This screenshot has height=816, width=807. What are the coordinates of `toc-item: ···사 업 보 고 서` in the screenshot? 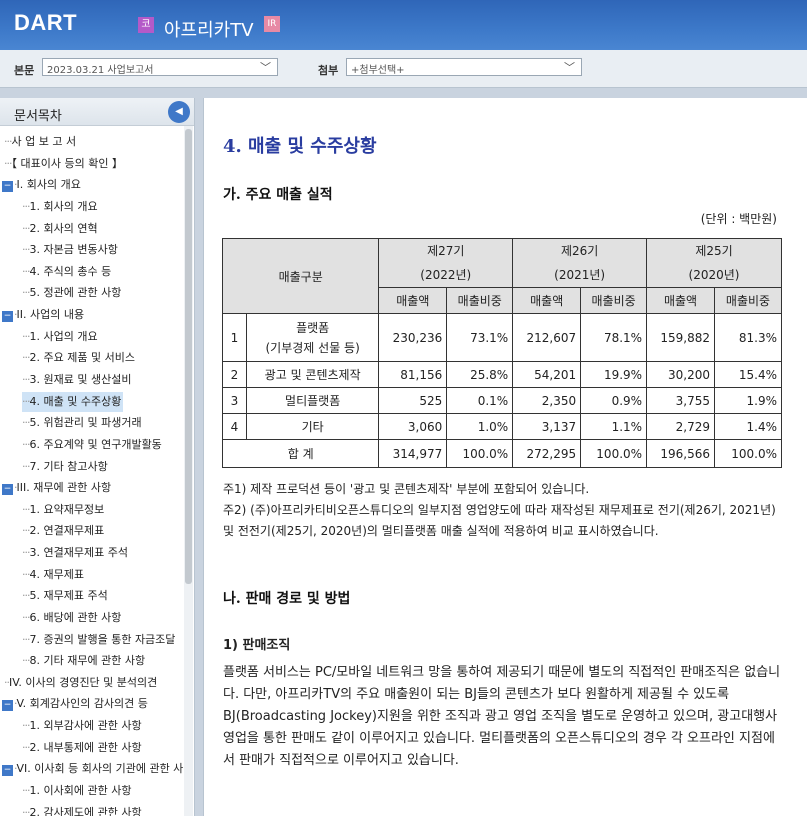 It's located at (40, 142).